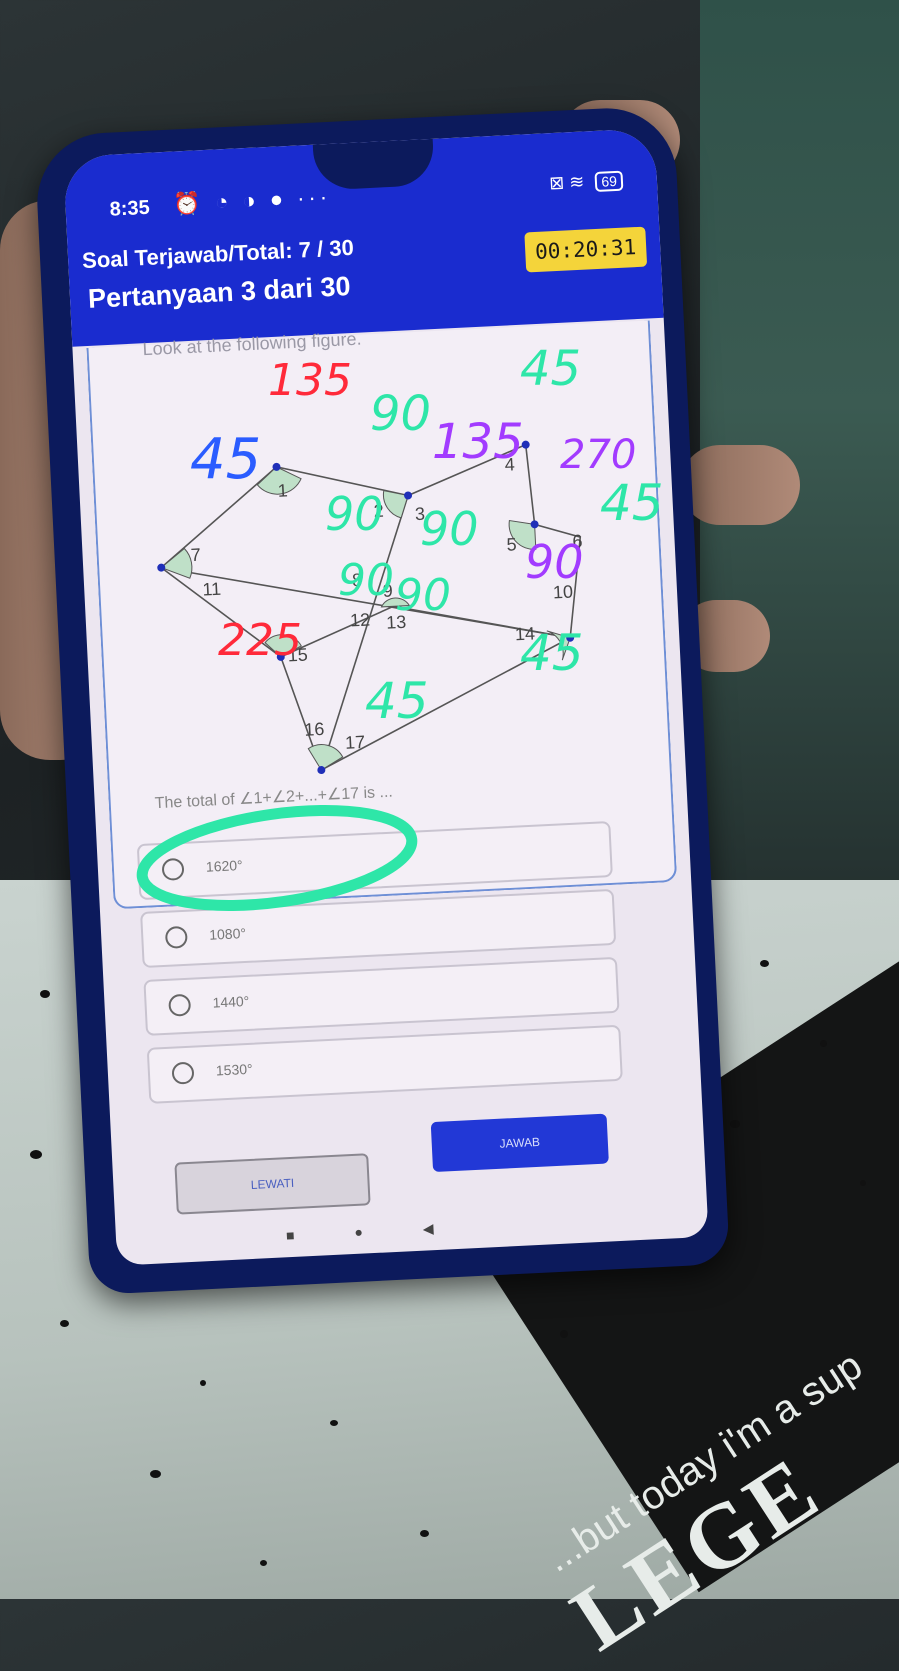 This screenshot has width=899, height=1671. I want to click on figure-label: 5, so click(511, 544).